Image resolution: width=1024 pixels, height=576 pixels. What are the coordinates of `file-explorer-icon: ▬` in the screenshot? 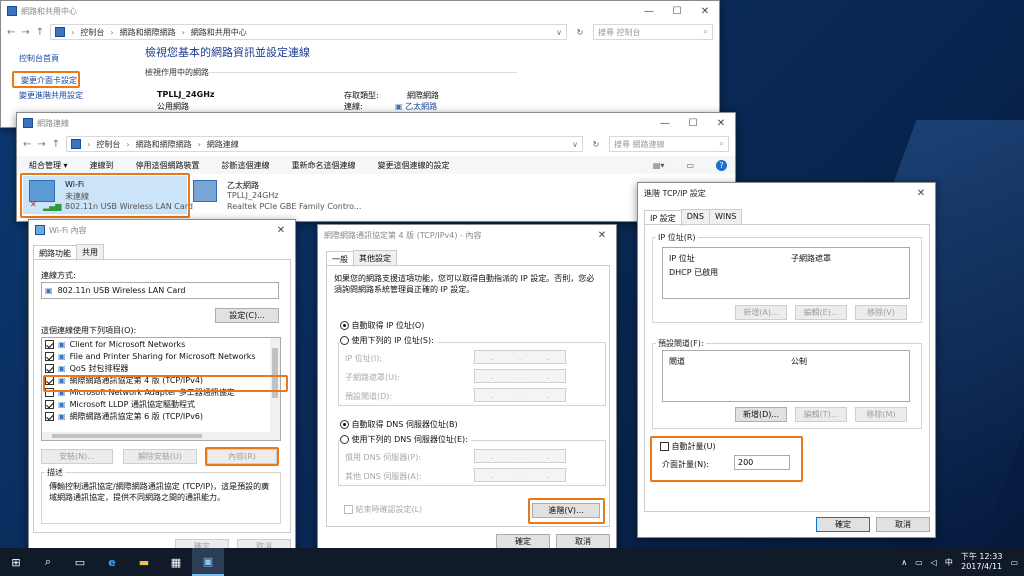 It's located at (144, 562).